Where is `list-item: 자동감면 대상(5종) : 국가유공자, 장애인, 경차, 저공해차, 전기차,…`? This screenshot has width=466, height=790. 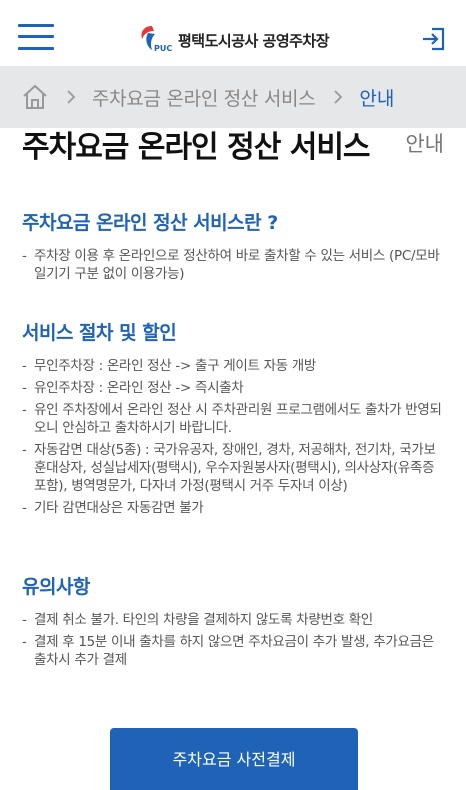
list-item: 자동감면 대상(5종) : 국가유공자, 장애인, 경차, 저공해차, 전기차,… is located at coordinates (232, 468).